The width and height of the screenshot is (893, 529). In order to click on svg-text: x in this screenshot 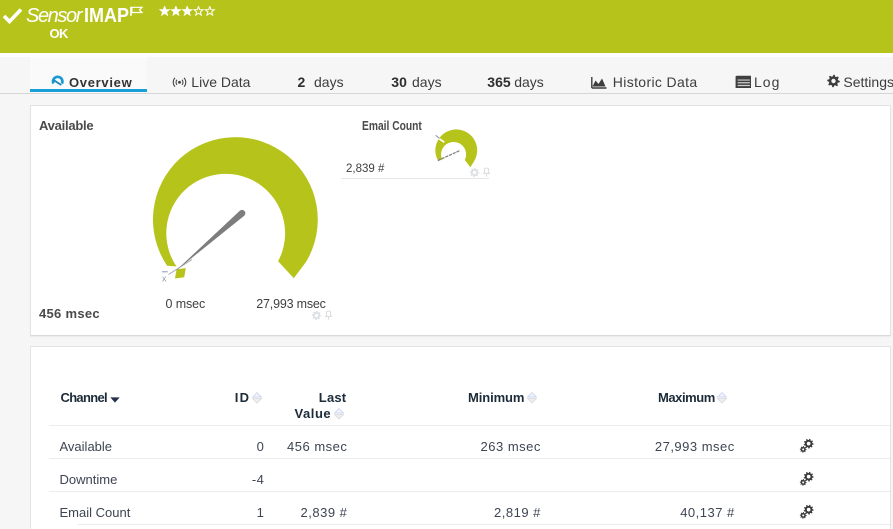, I will do `click(164, 279)`.